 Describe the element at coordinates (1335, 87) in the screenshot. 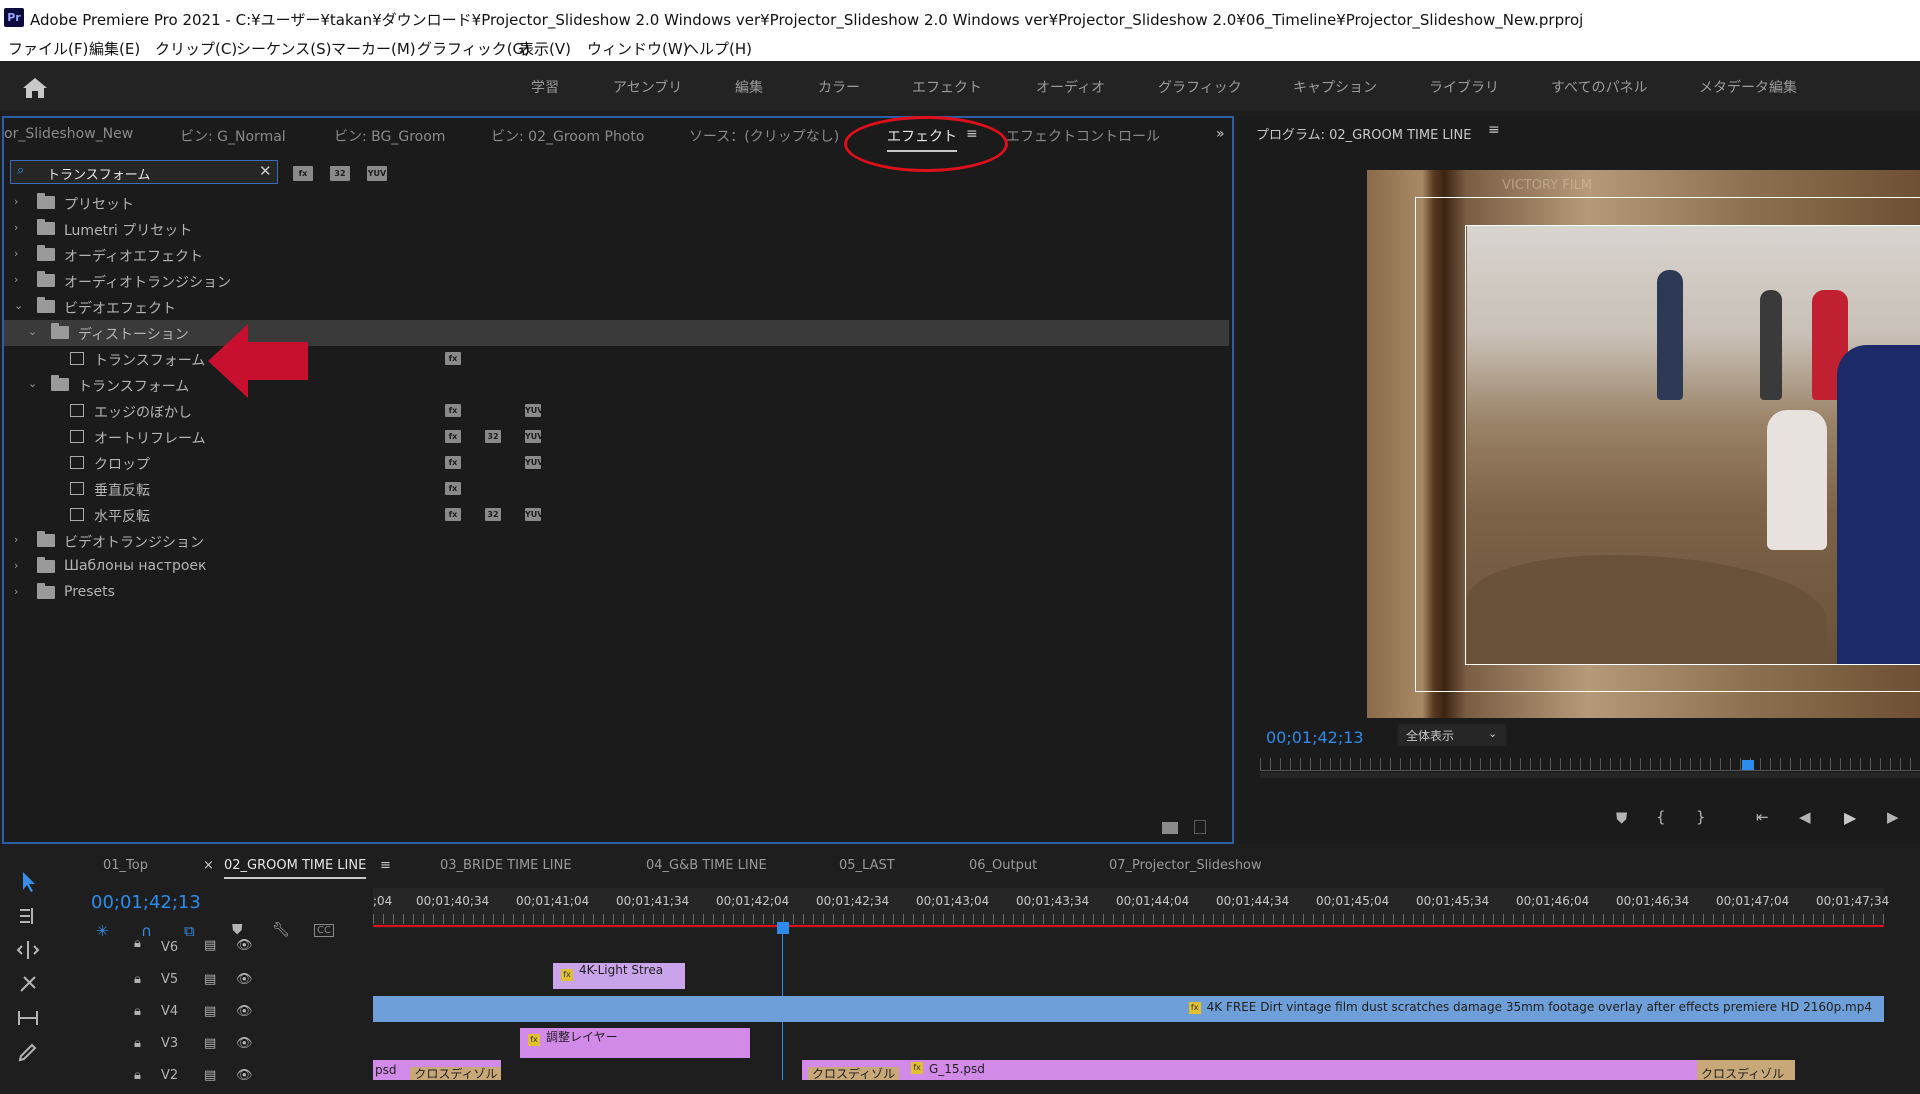

I see `workspace-captions: キャプション` at that location.